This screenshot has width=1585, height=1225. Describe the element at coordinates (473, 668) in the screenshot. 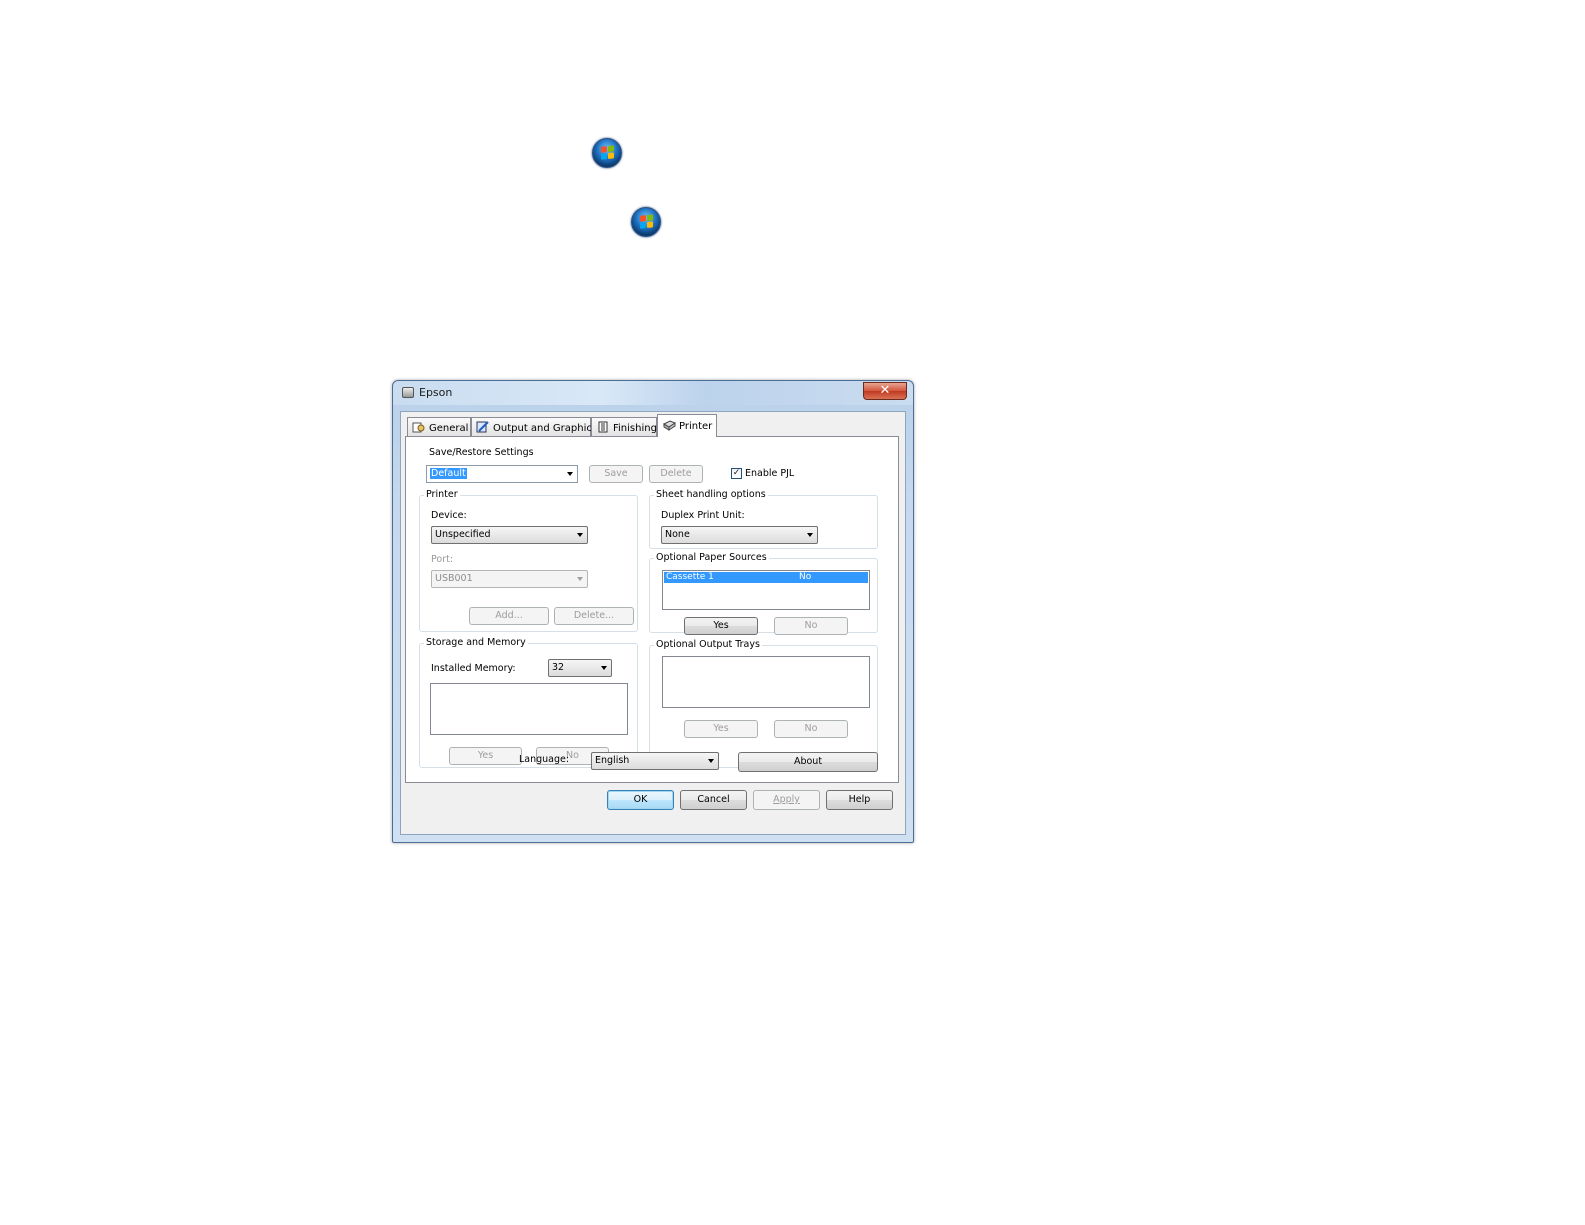

I see `installed-memory-label: Installed Memory:` at that location.